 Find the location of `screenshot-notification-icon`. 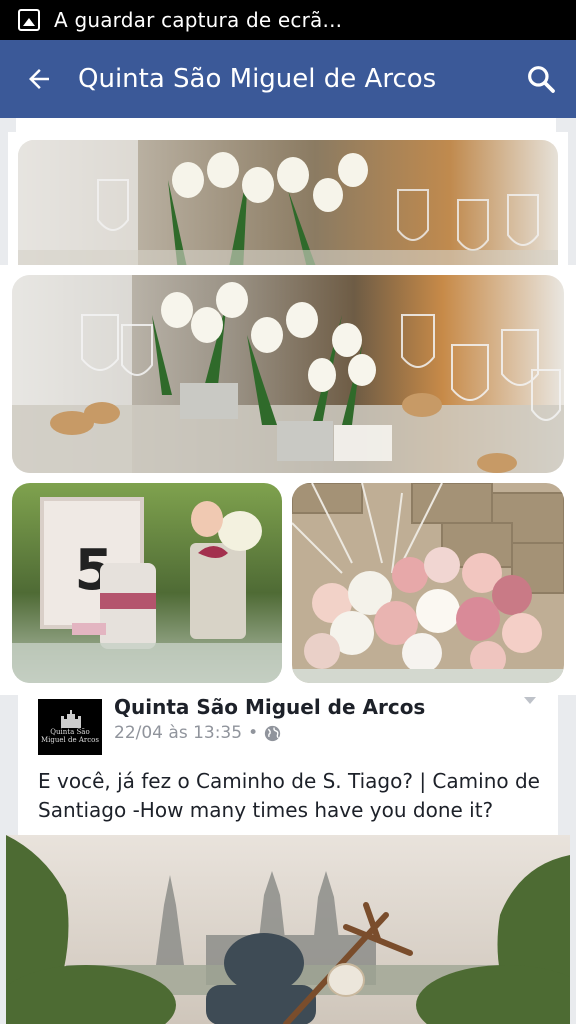

screenshot-notification-icon is located at coordinates (29, 20).